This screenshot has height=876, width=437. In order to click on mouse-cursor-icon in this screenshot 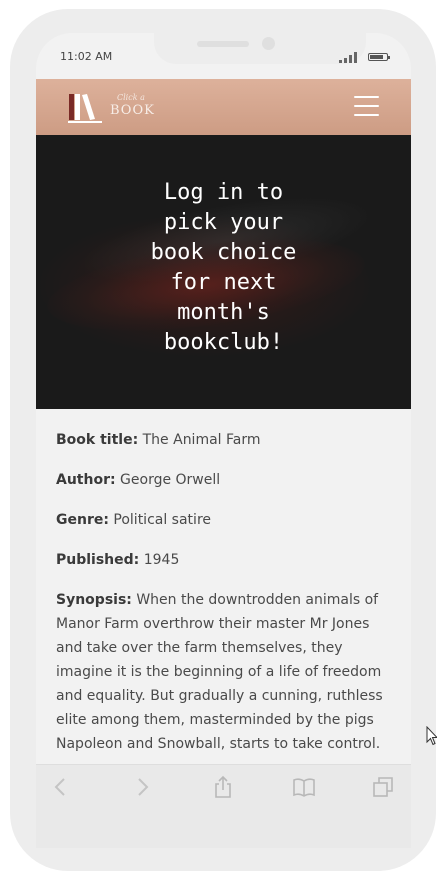, I will do `click(431, 736)`.